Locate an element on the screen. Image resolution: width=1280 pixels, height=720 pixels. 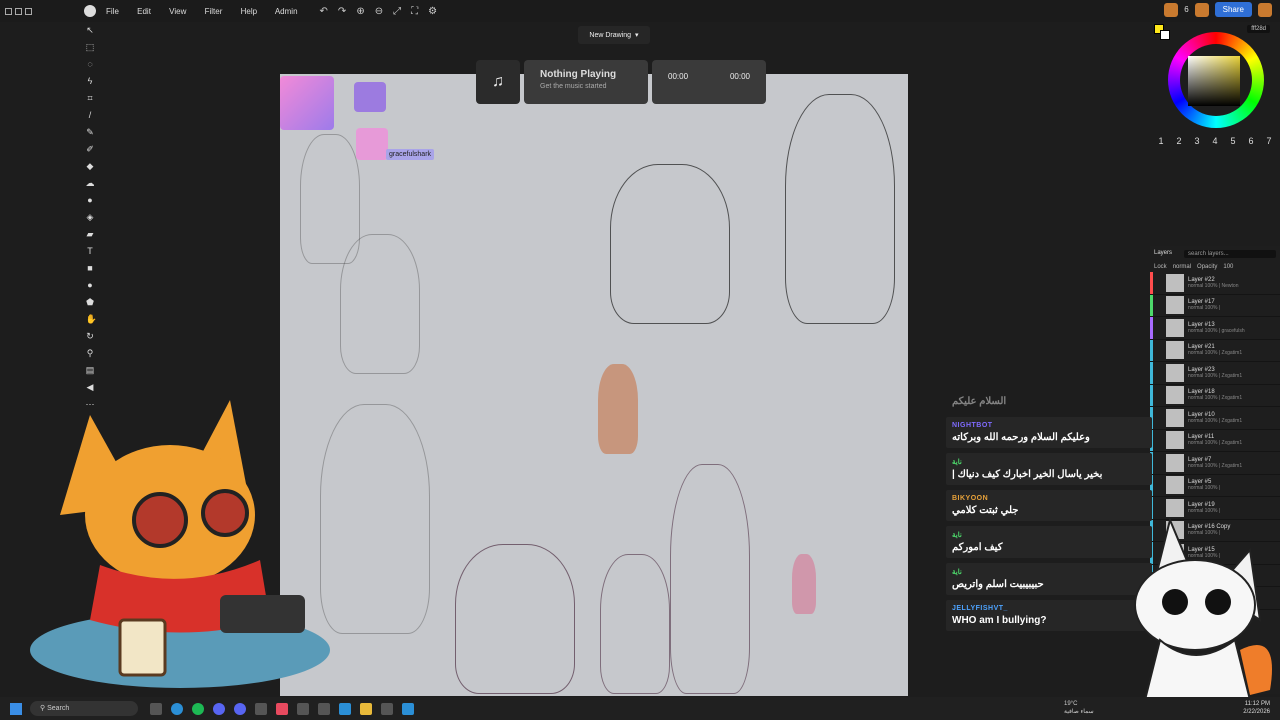
undo-icon: ↶ is located at coordinates (324, 11).